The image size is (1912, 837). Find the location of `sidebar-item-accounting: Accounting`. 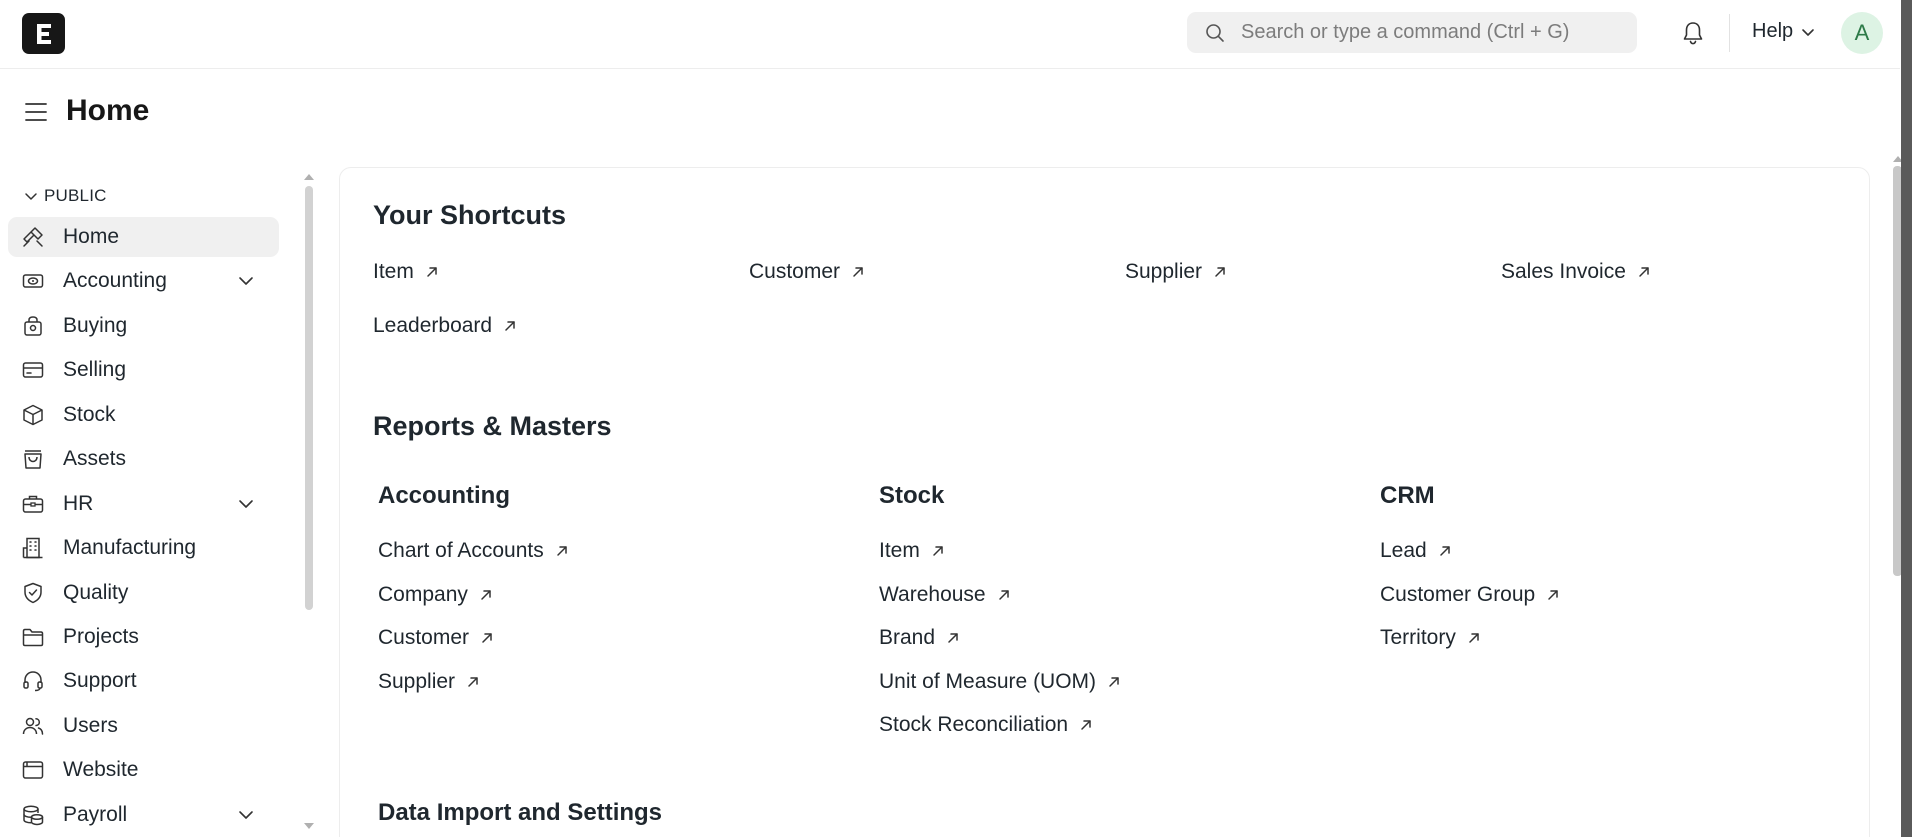

sidebar-item-accounting: Accounting is located at coordinates (143, 281).